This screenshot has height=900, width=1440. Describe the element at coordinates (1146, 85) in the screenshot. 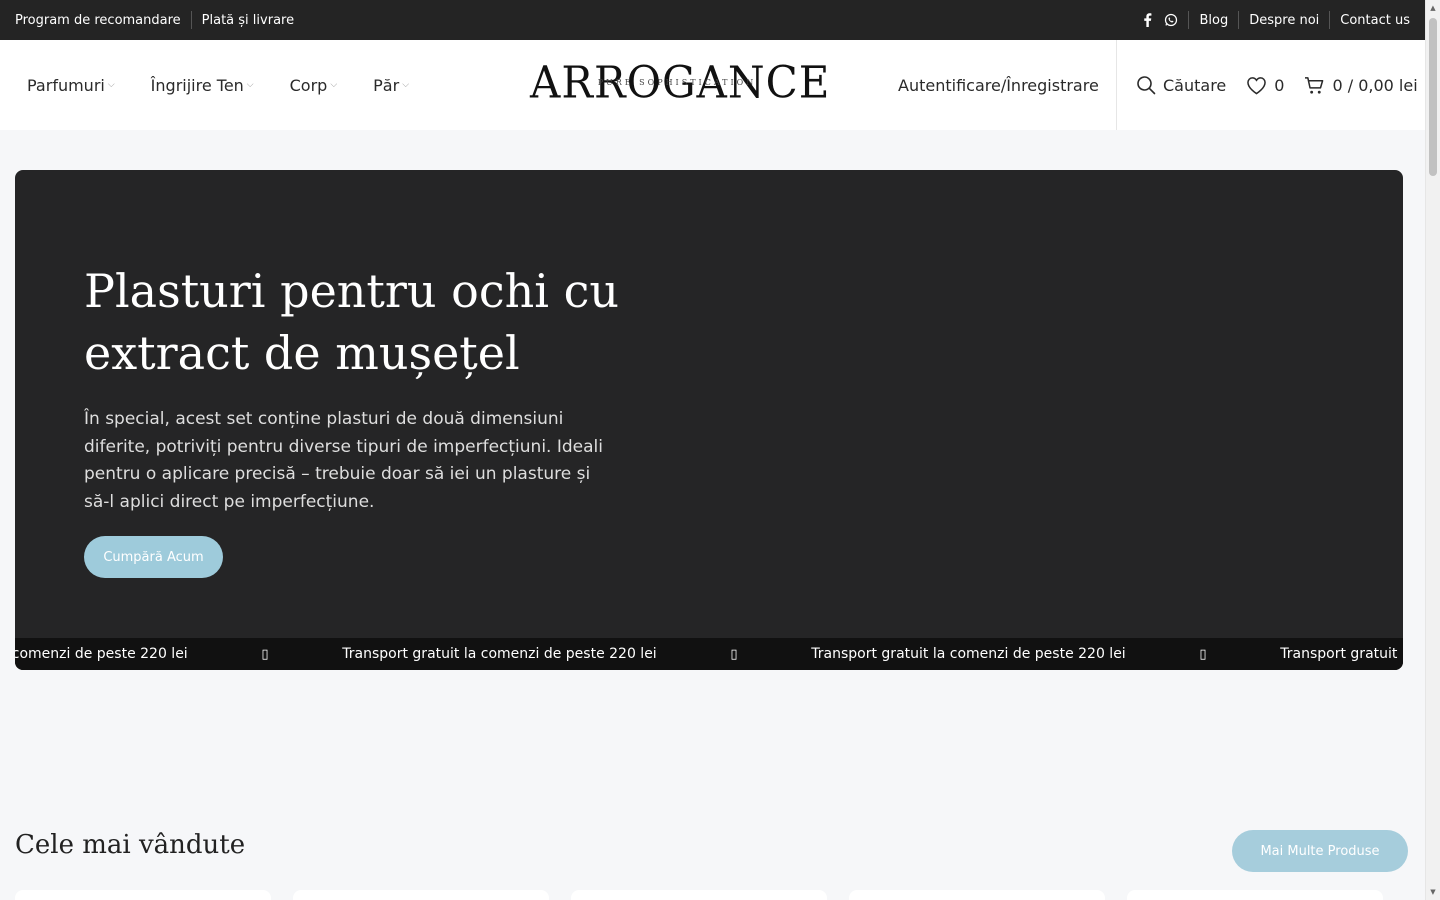

I see `search-icon` at that location.